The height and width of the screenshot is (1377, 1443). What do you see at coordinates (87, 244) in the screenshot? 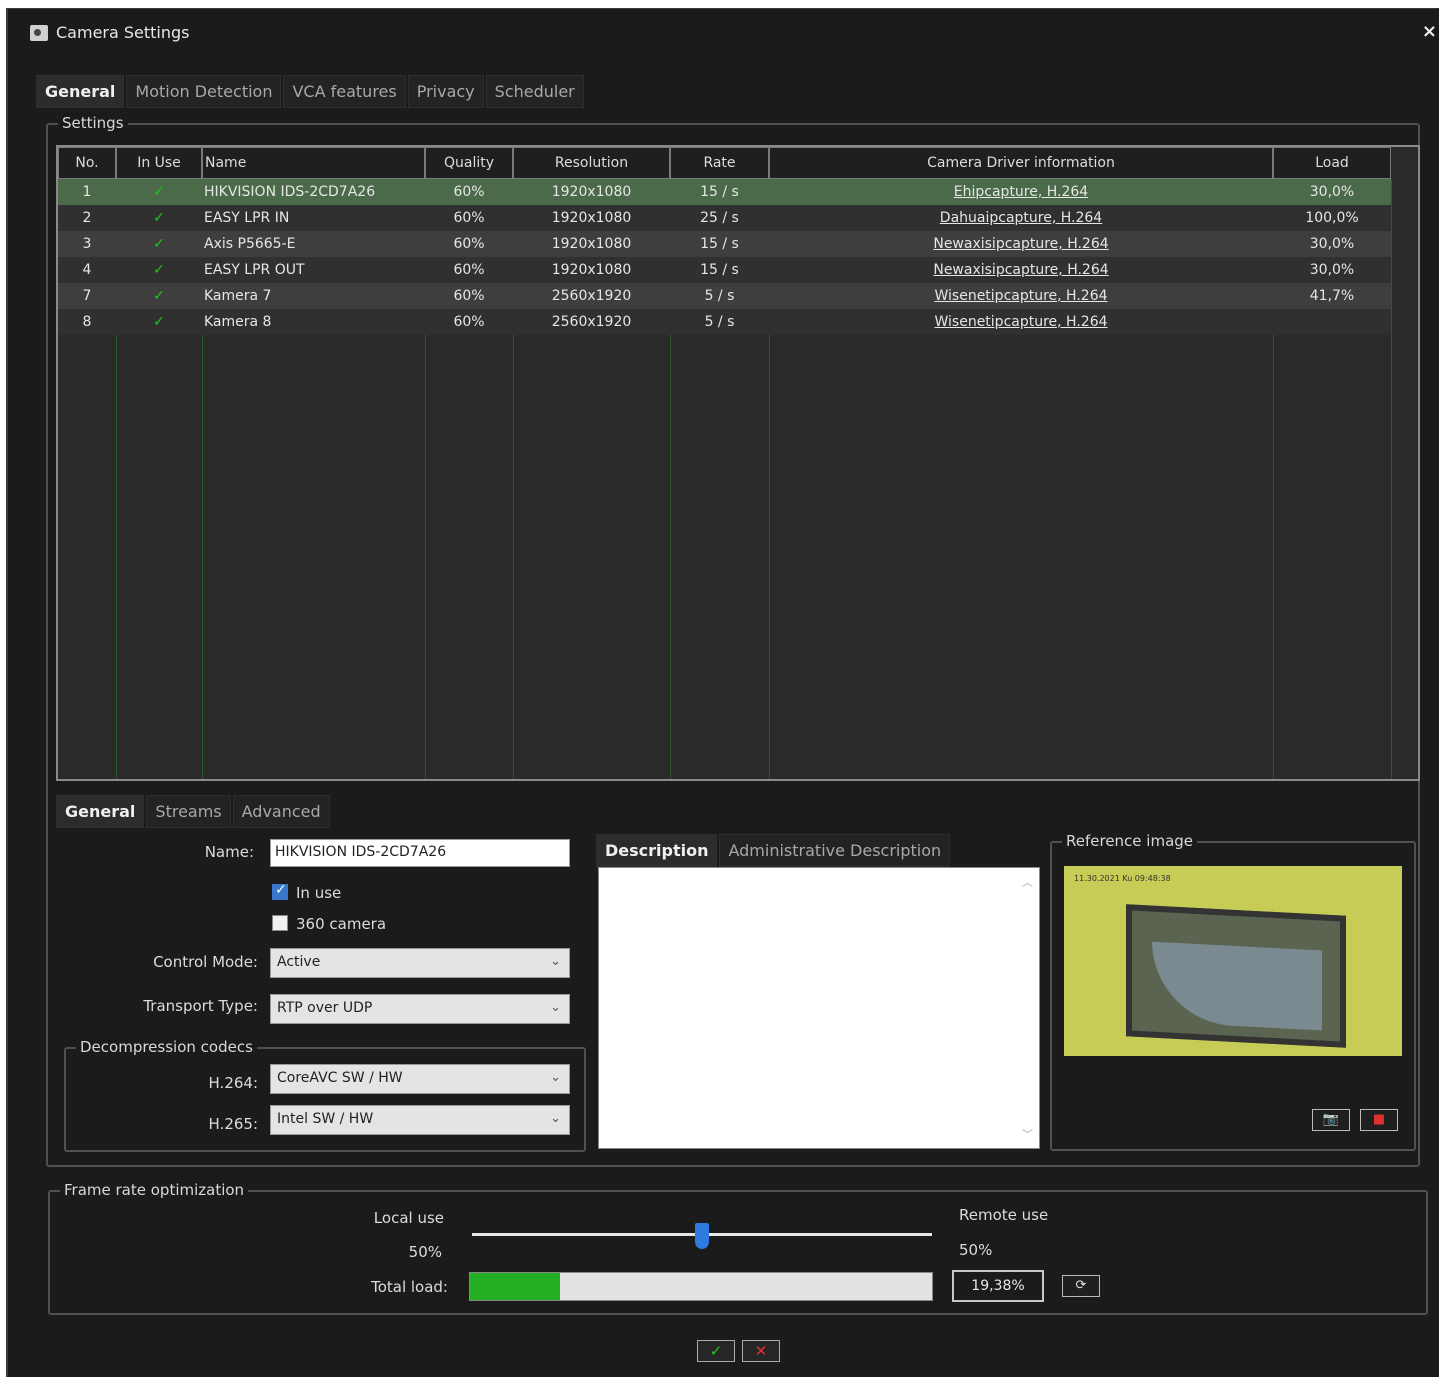
I see `cell-no: 3` at bounding box center [87, 244].